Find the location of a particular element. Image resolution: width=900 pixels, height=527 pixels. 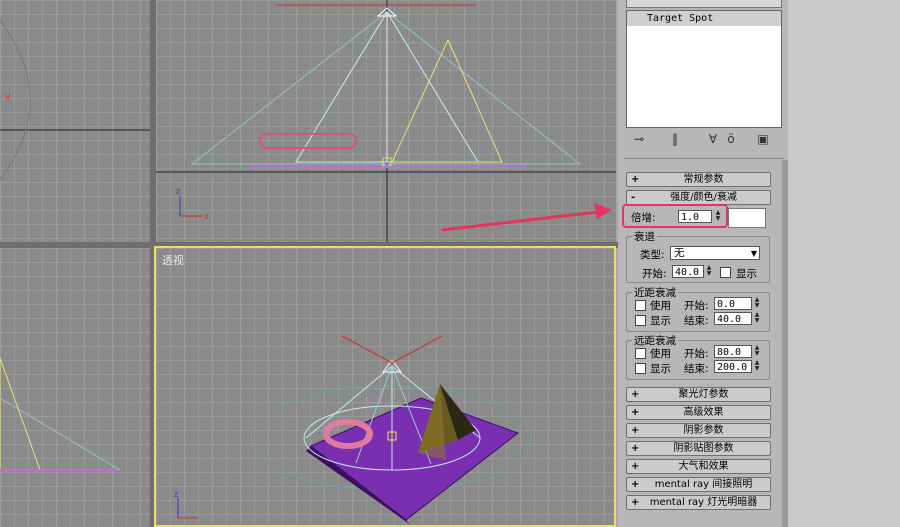

annotation-arrow is located at coordinates (526, 217).